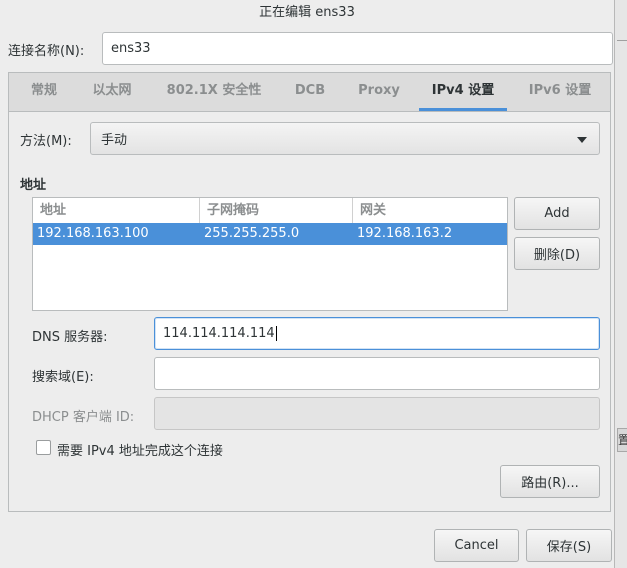  Describe the element at coordinates (429, 210) in the screenshot. I see `column-header-gateway: 网关` at that location.